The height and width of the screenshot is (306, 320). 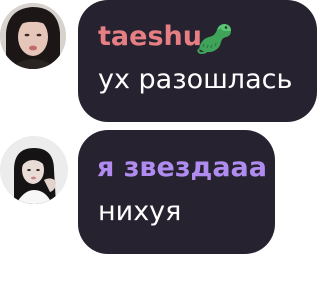 What do you see at coordinates (140, 211) in the screenshot?
I see `message-text: нихуя` at bounding box center [140, 211].